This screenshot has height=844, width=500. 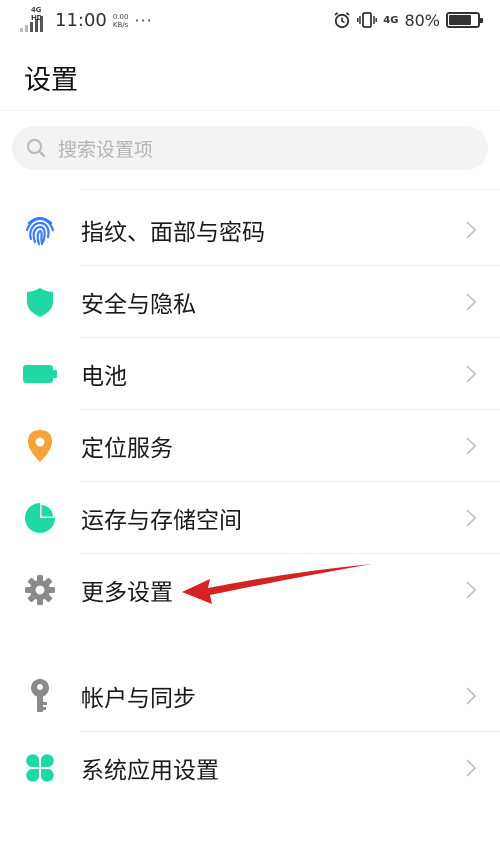 What do you see at coordinates (40, 696) in the screenshot?
I see `key-icon` at bounding box center [40, 696].